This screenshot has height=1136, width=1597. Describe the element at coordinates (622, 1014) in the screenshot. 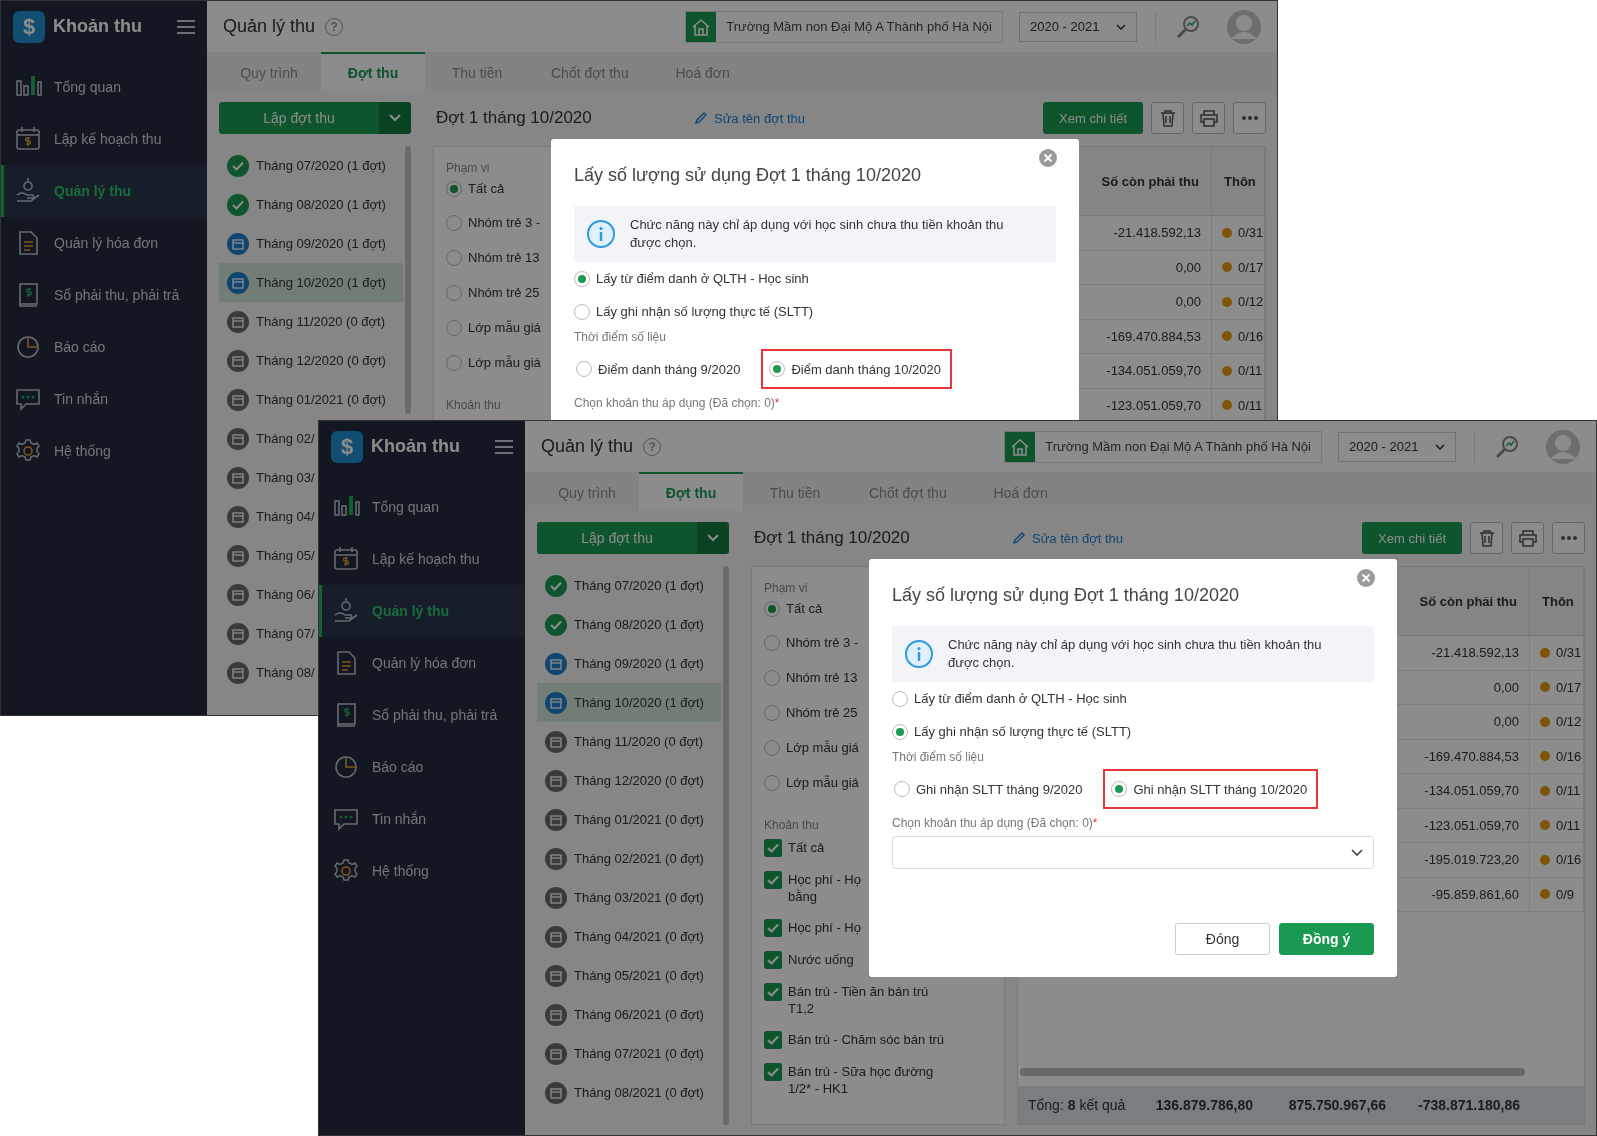

I see `month-item: Tháng 06/2021 (0 đợt)` at that location.